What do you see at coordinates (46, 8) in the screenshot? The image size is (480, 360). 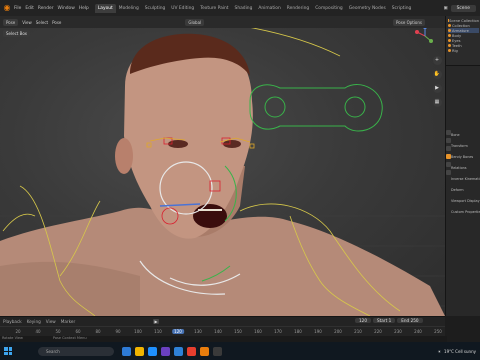 I see `menu-render: Render` at bounding box center [46, 8].